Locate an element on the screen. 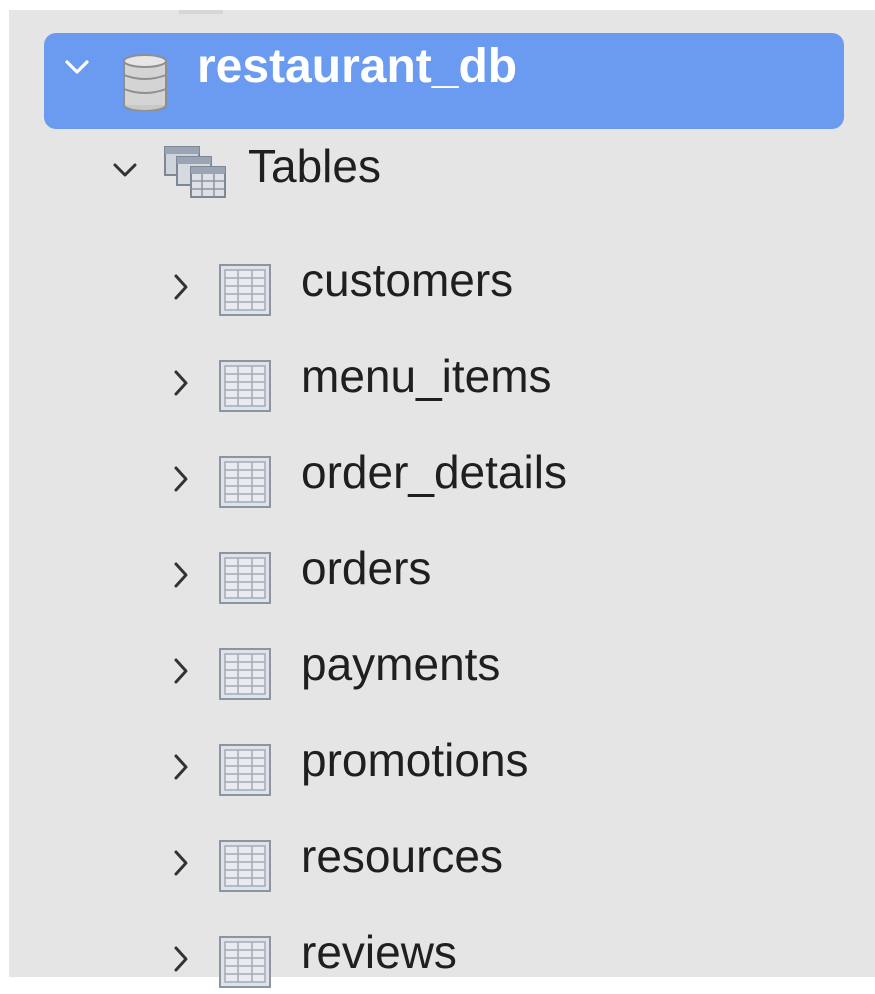 The height and width of the screenshot is (994, 875). table-name: order_details is located at coordinates (434, 472).